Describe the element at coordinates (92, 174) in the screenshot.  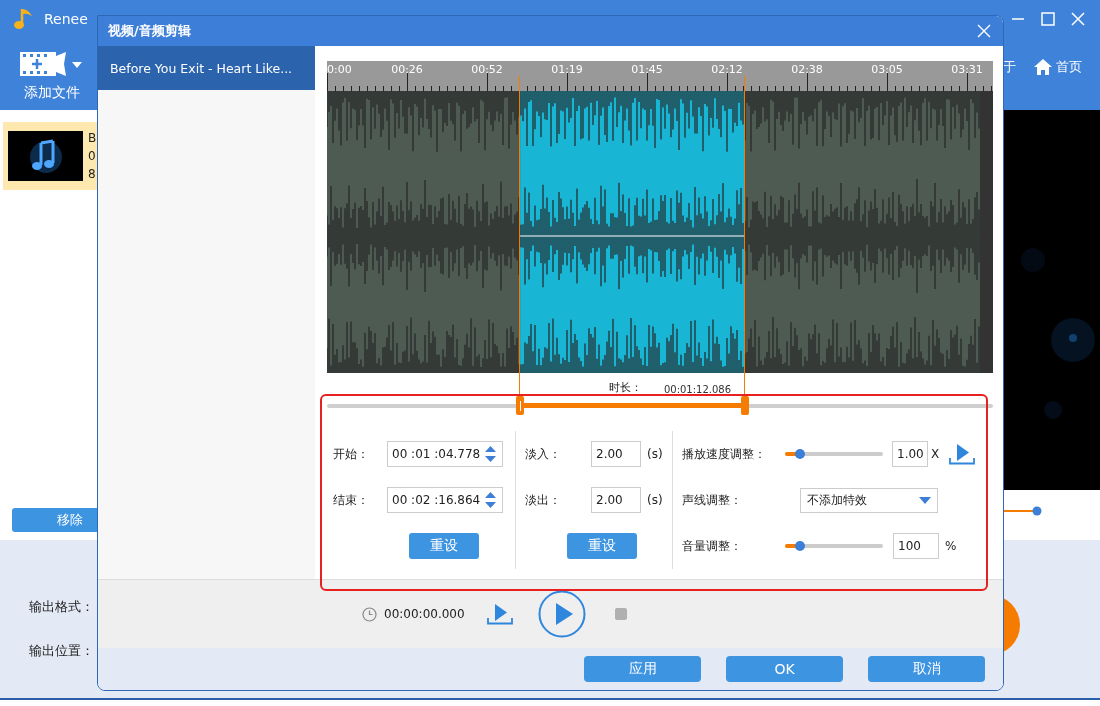
I see `file-info-text: 8` at that location.